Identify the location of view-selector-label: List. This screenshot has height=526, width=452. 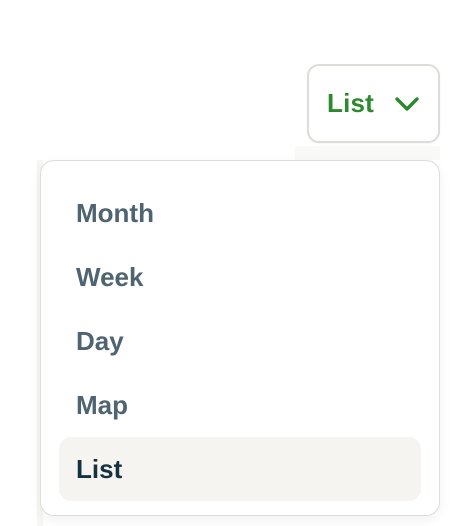
(351, 103).